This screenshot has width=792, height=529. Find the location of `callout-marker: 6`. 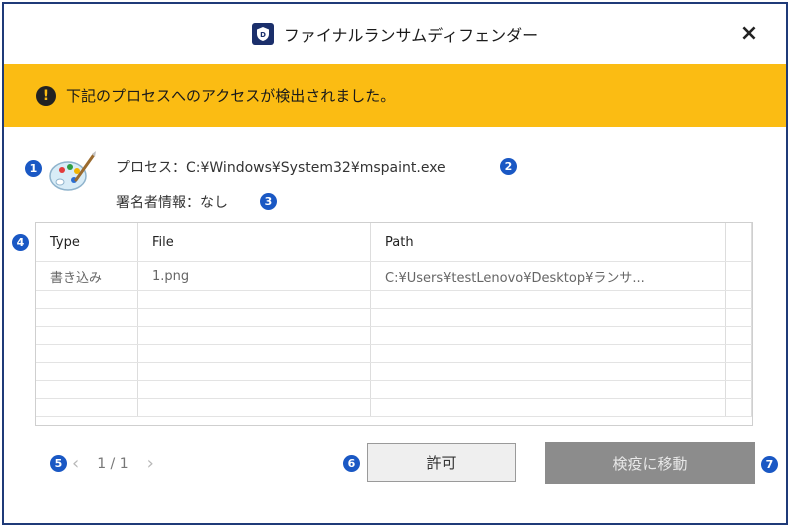

callout-marker: 6 is located at coordinates (351, 463).